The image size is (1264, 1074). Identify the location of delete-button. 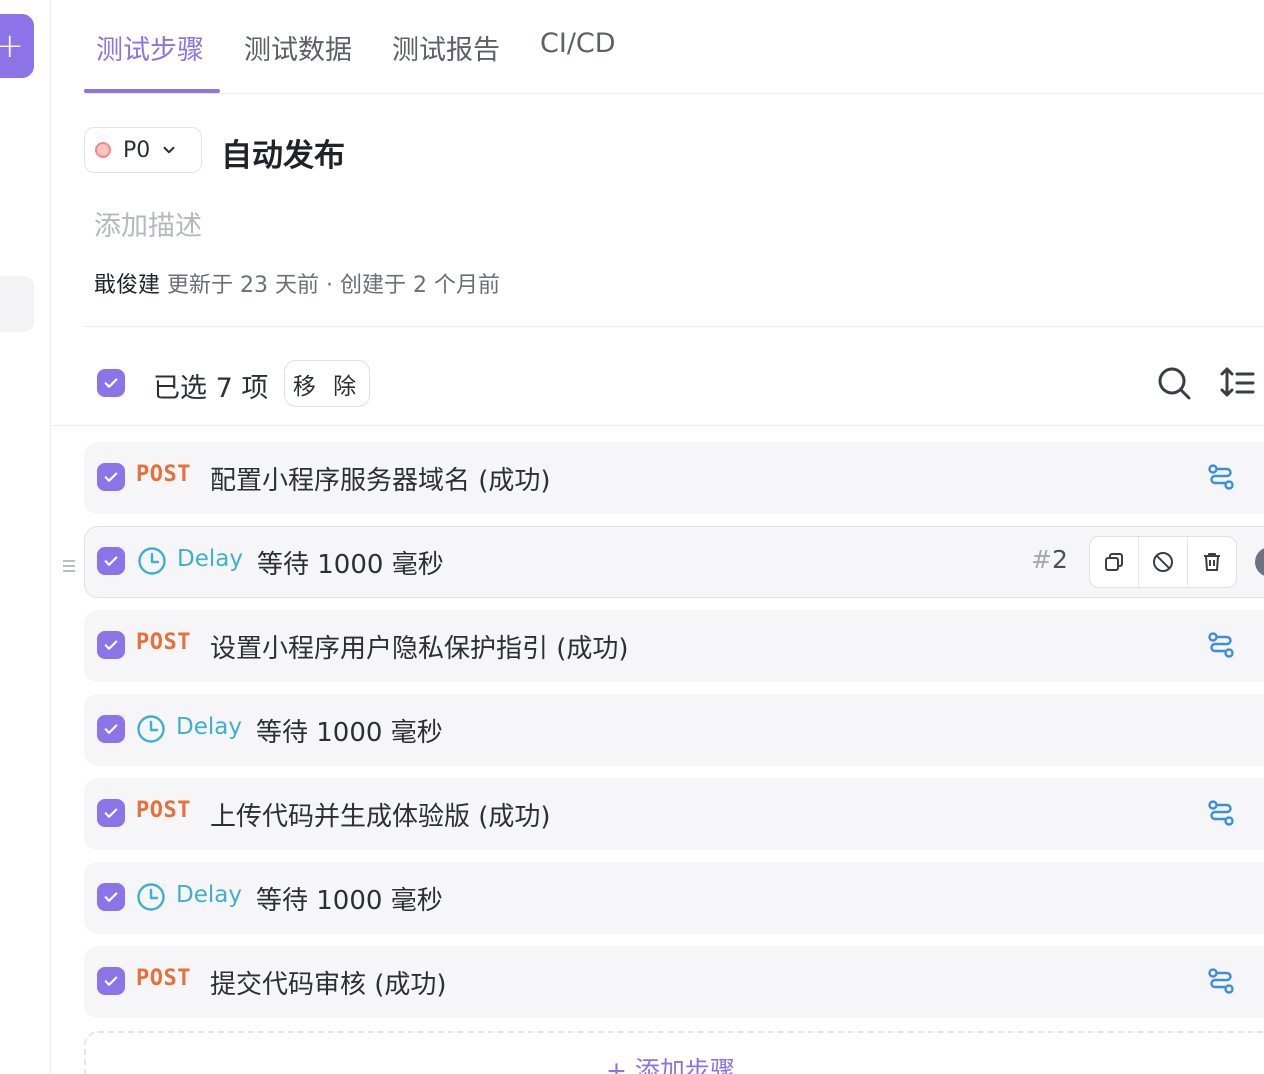
(1212, 562).